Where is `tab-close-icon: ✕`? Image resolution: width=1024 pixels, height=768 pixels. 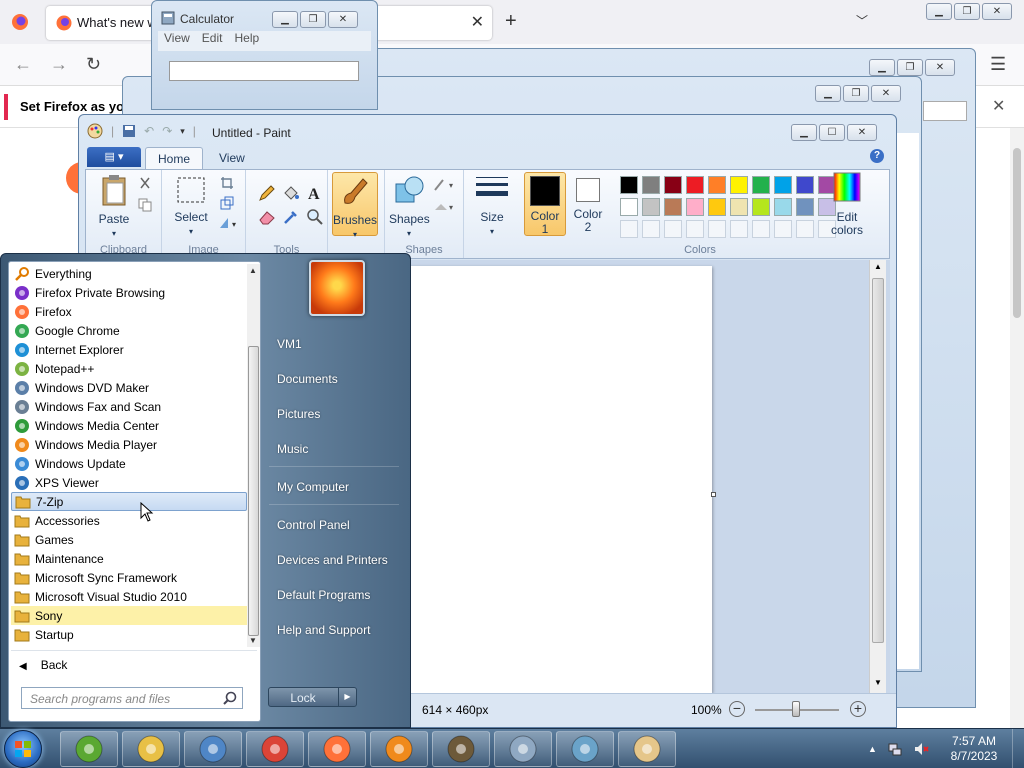 tab-close-icon: ✕ is located at coordinates (477, 22).